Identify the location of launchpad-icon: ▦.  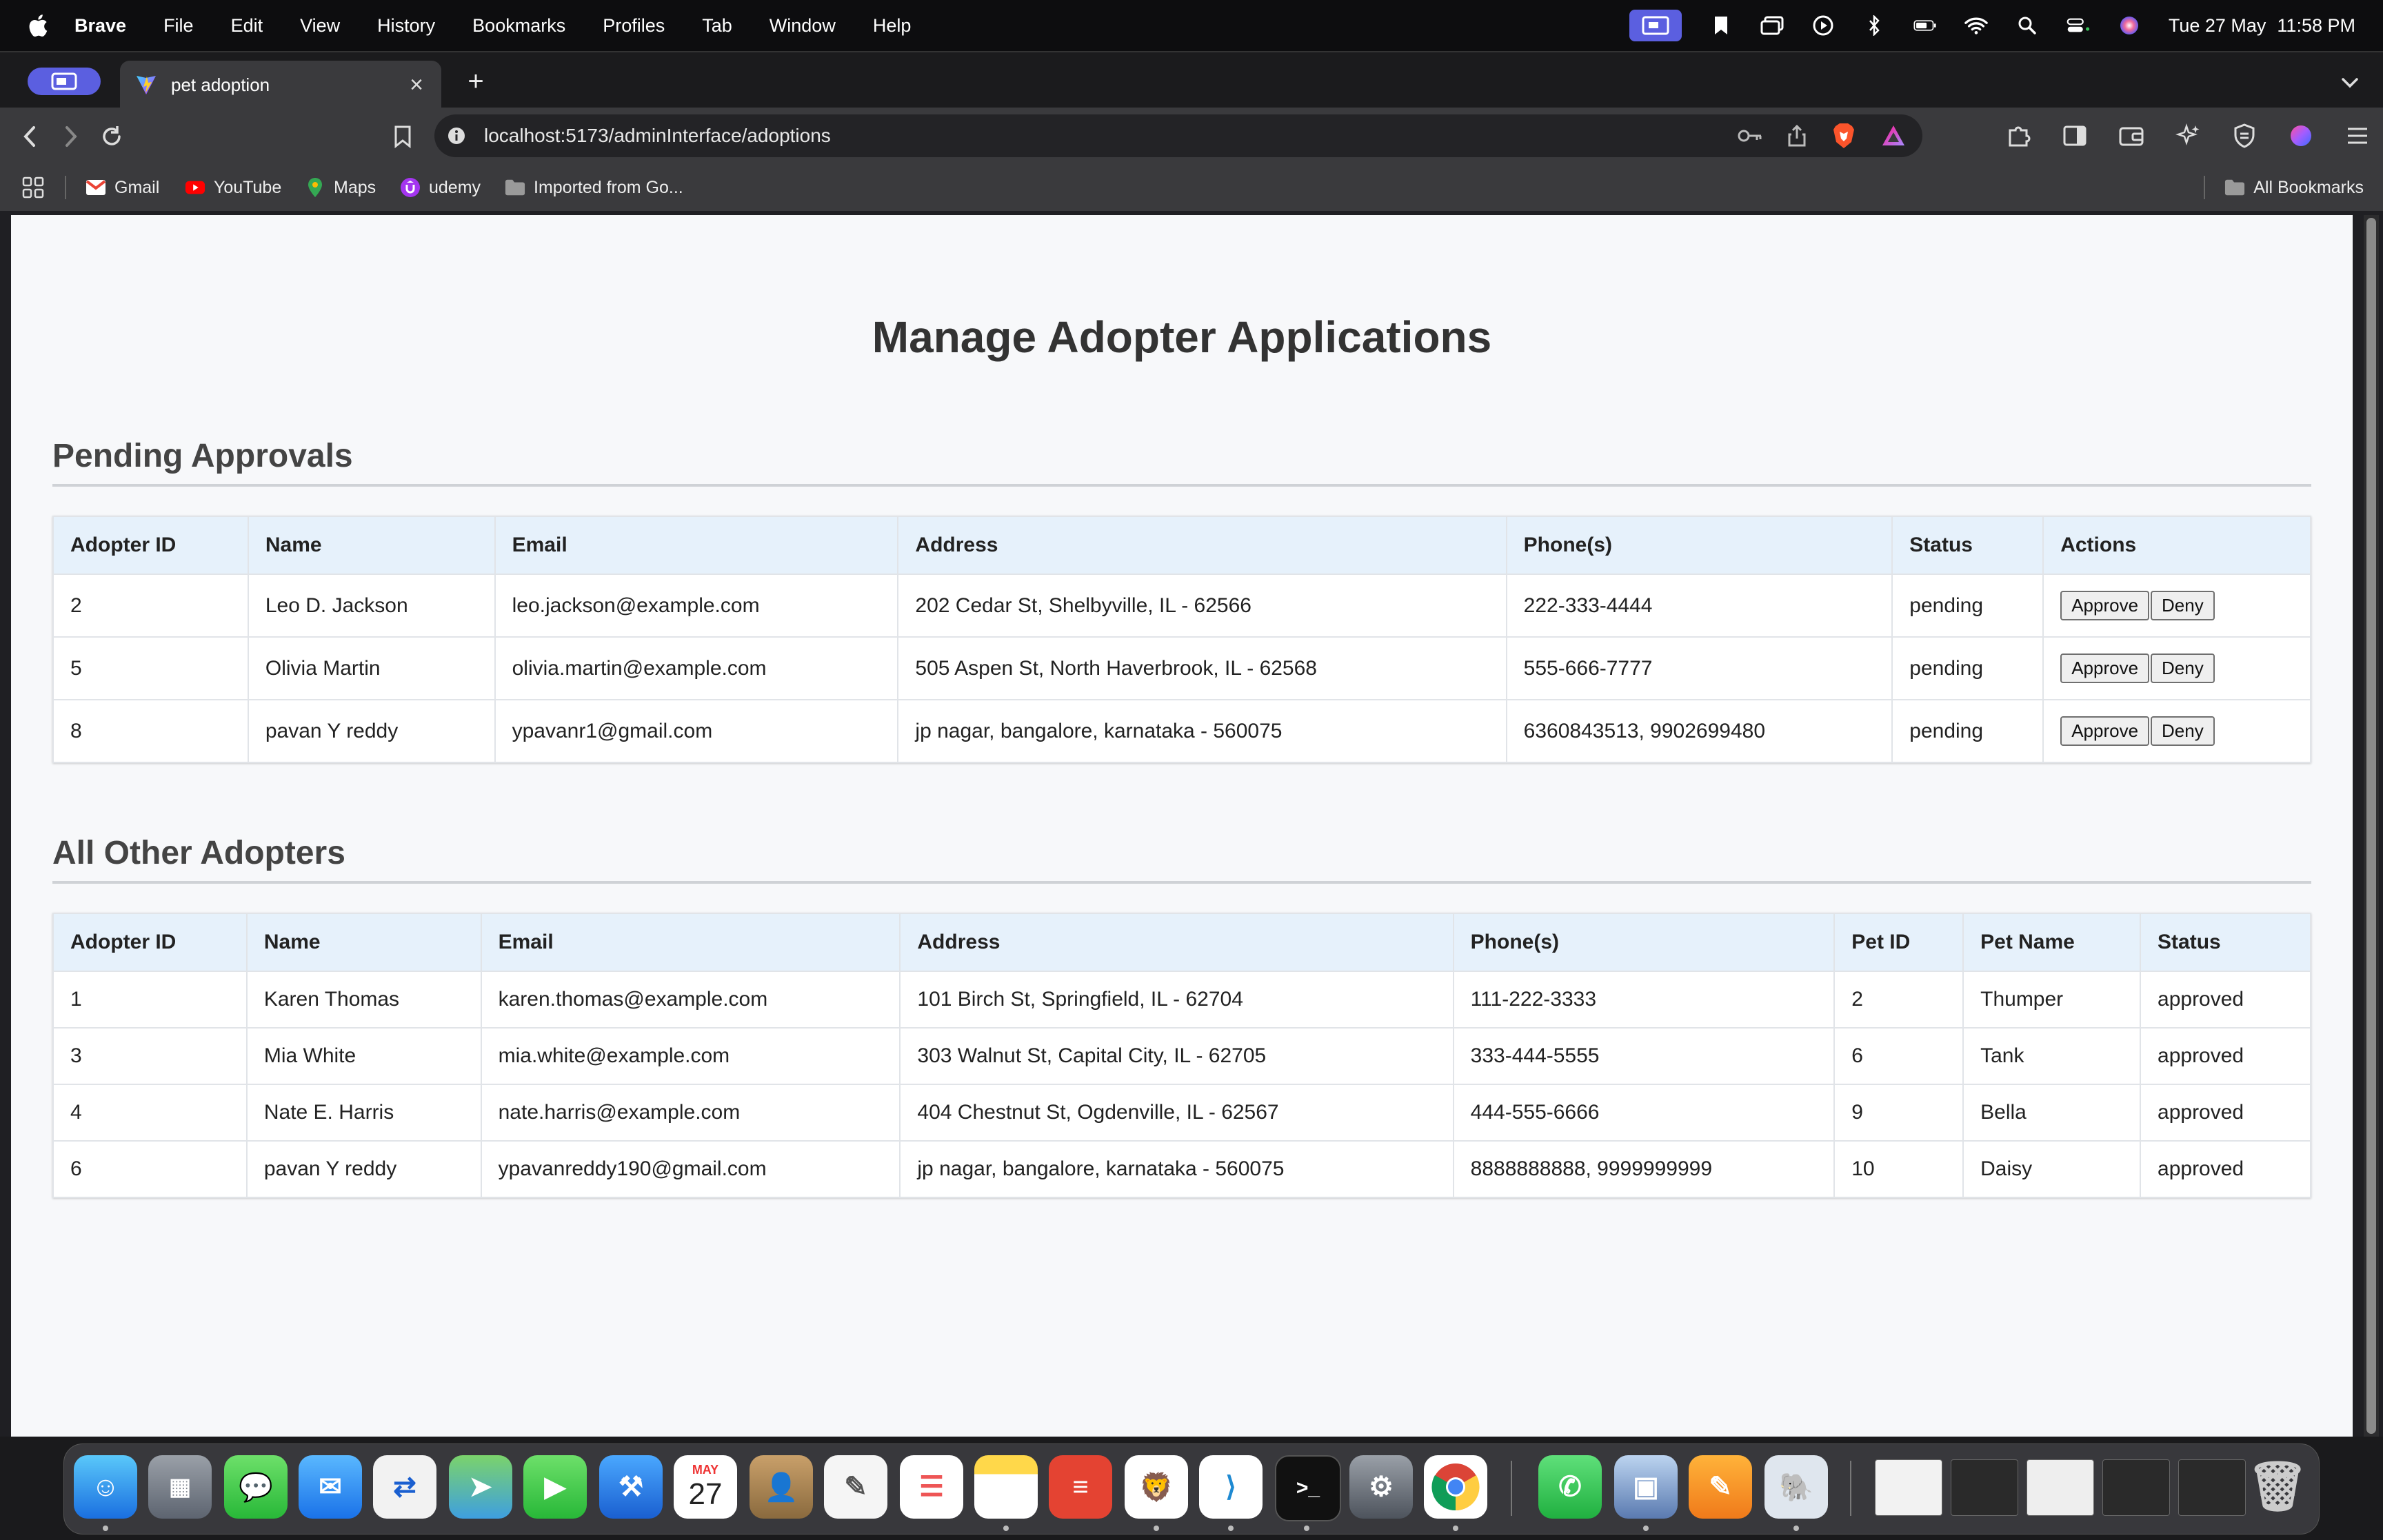
(180, 1487).